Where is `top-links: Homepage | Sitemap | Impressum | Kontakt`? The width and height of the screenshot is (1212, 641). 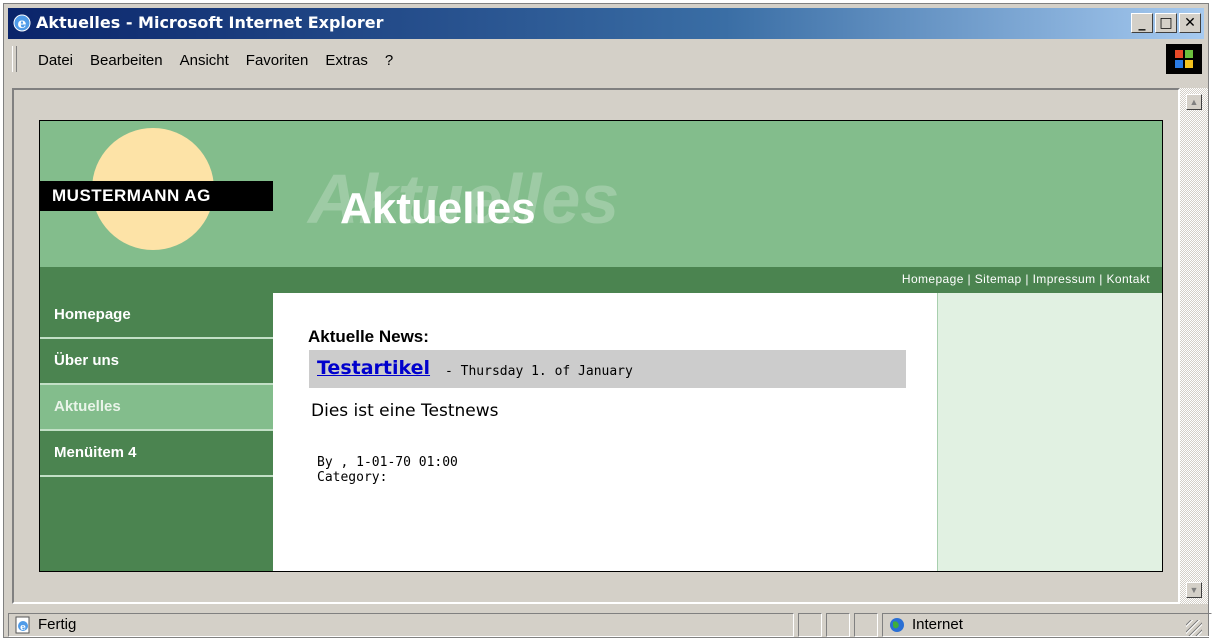
top-links: Homepage | Sitemap | Impressum | Kontakt is located at coordinates (601, 280).